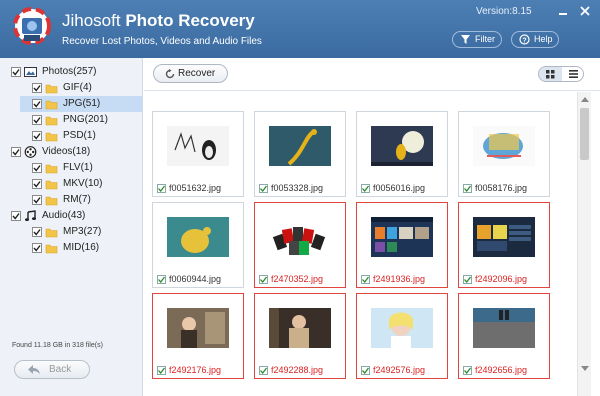 This screenshot has width=600, height=396. Describe the element at coordinates (501, 370) in the screenshot. I see `file-name: f2492656.jpg` at that location.